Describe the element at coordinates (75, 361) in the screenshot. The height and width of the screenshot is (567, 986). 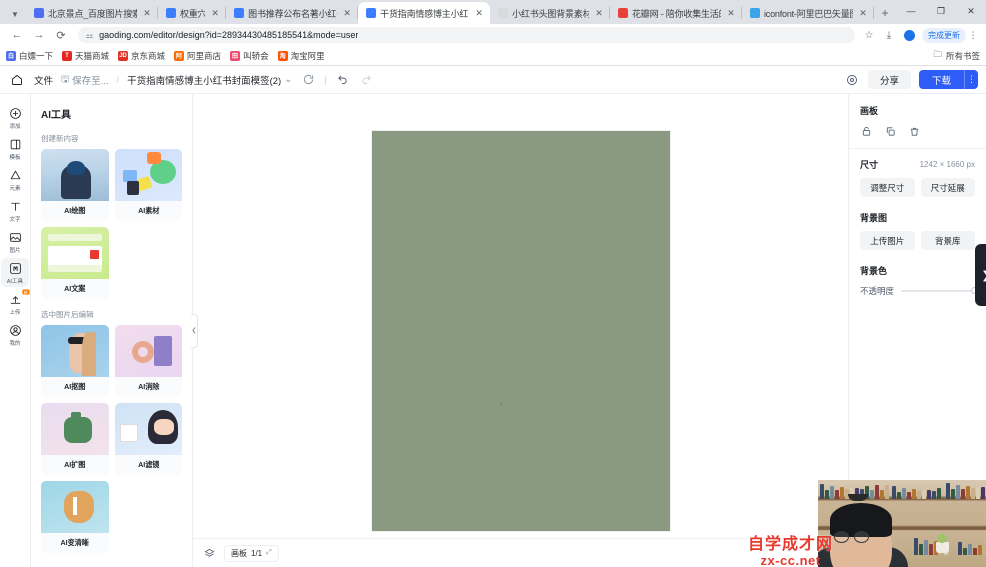
I see `ai-tool-card: AI抠图` at that location.